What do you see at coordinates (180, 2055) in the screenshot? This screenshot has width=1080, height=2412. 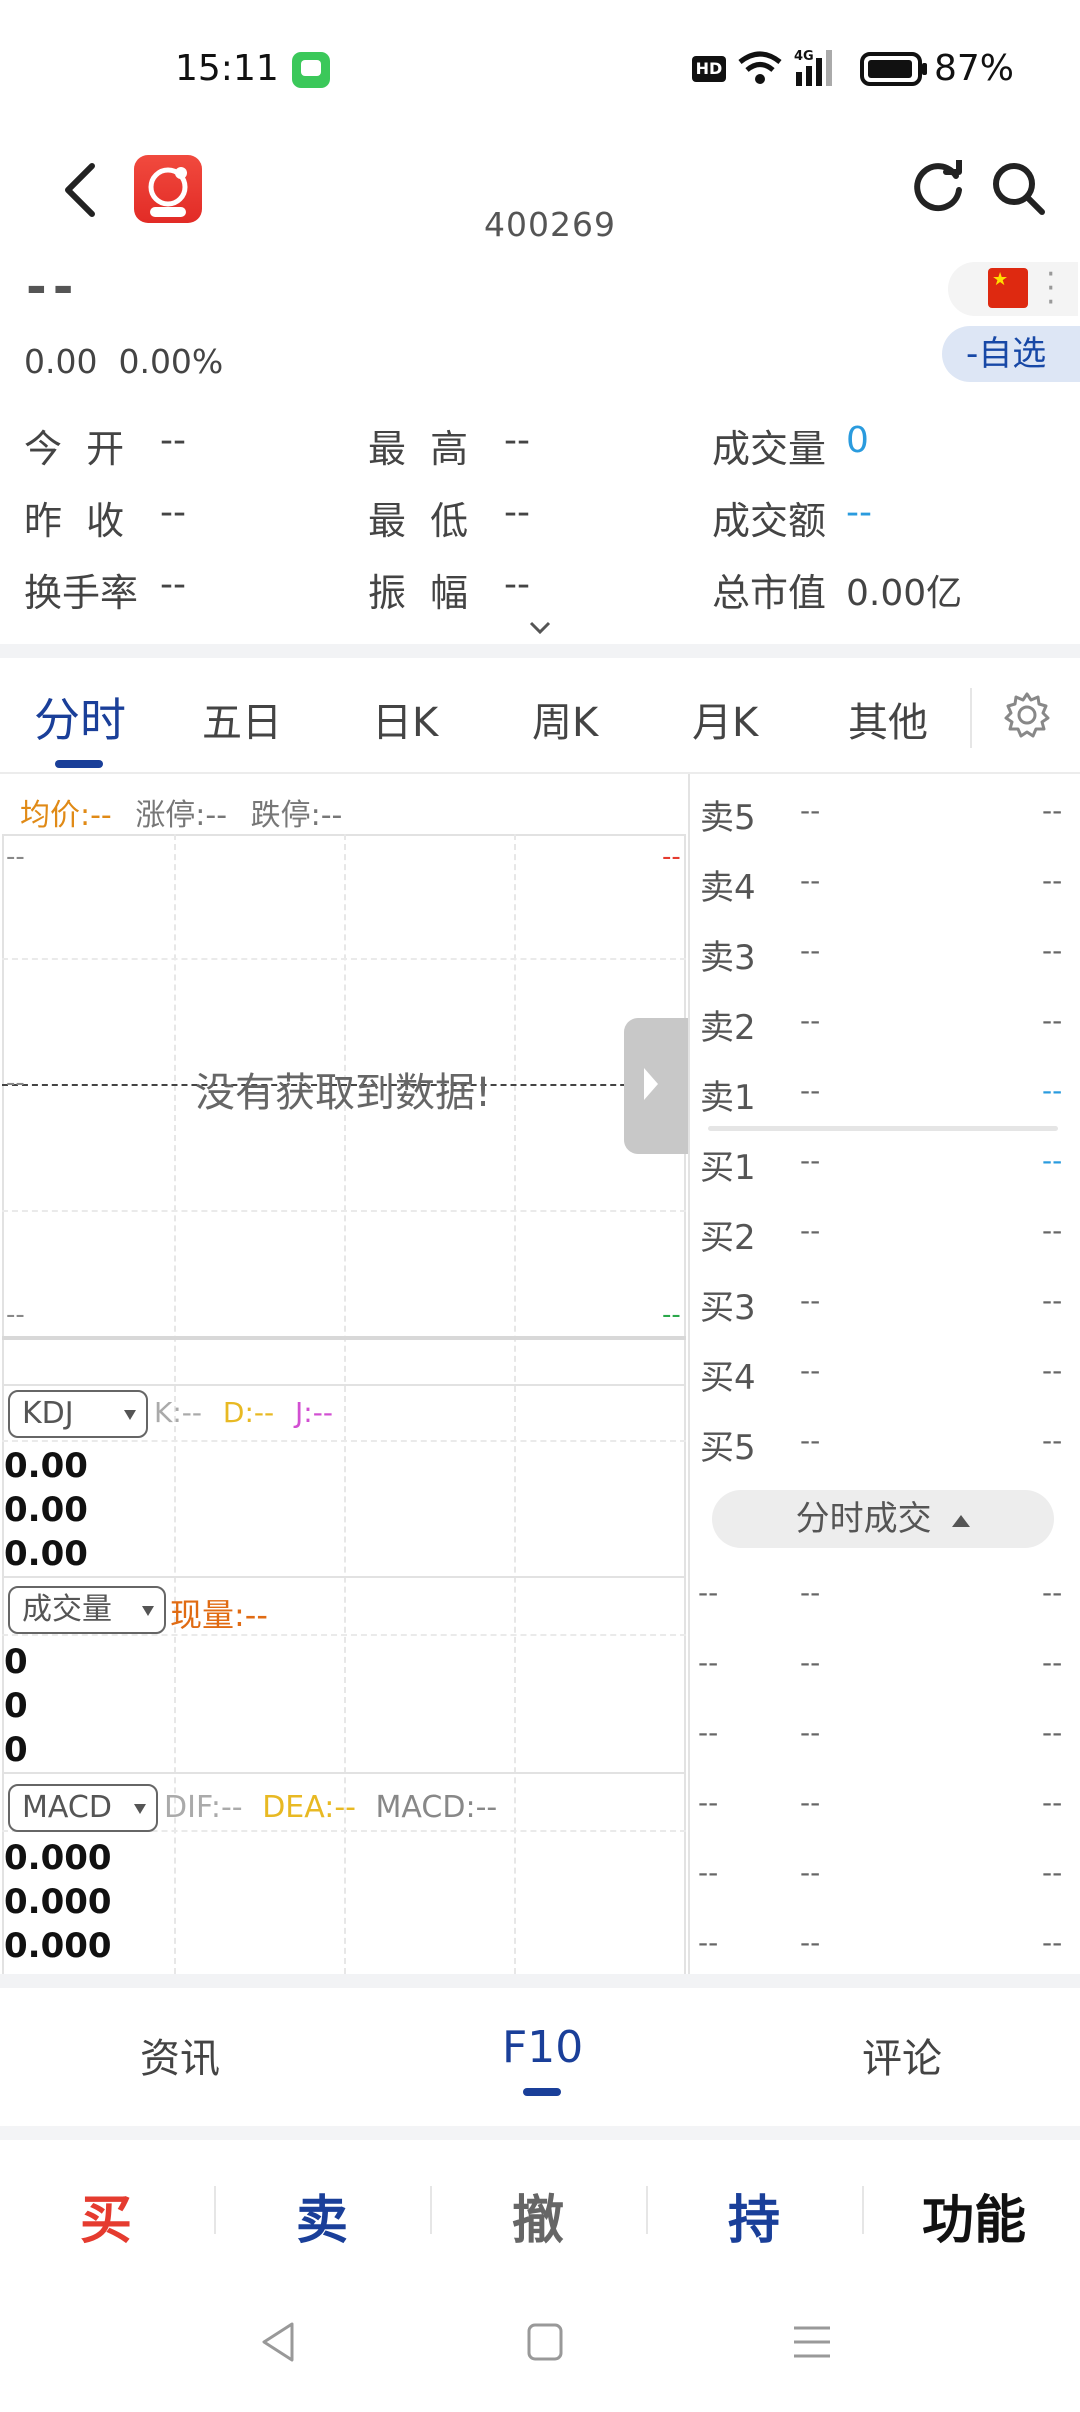 I see `tab-news: 资讯` at bounding box center [180, 2055].